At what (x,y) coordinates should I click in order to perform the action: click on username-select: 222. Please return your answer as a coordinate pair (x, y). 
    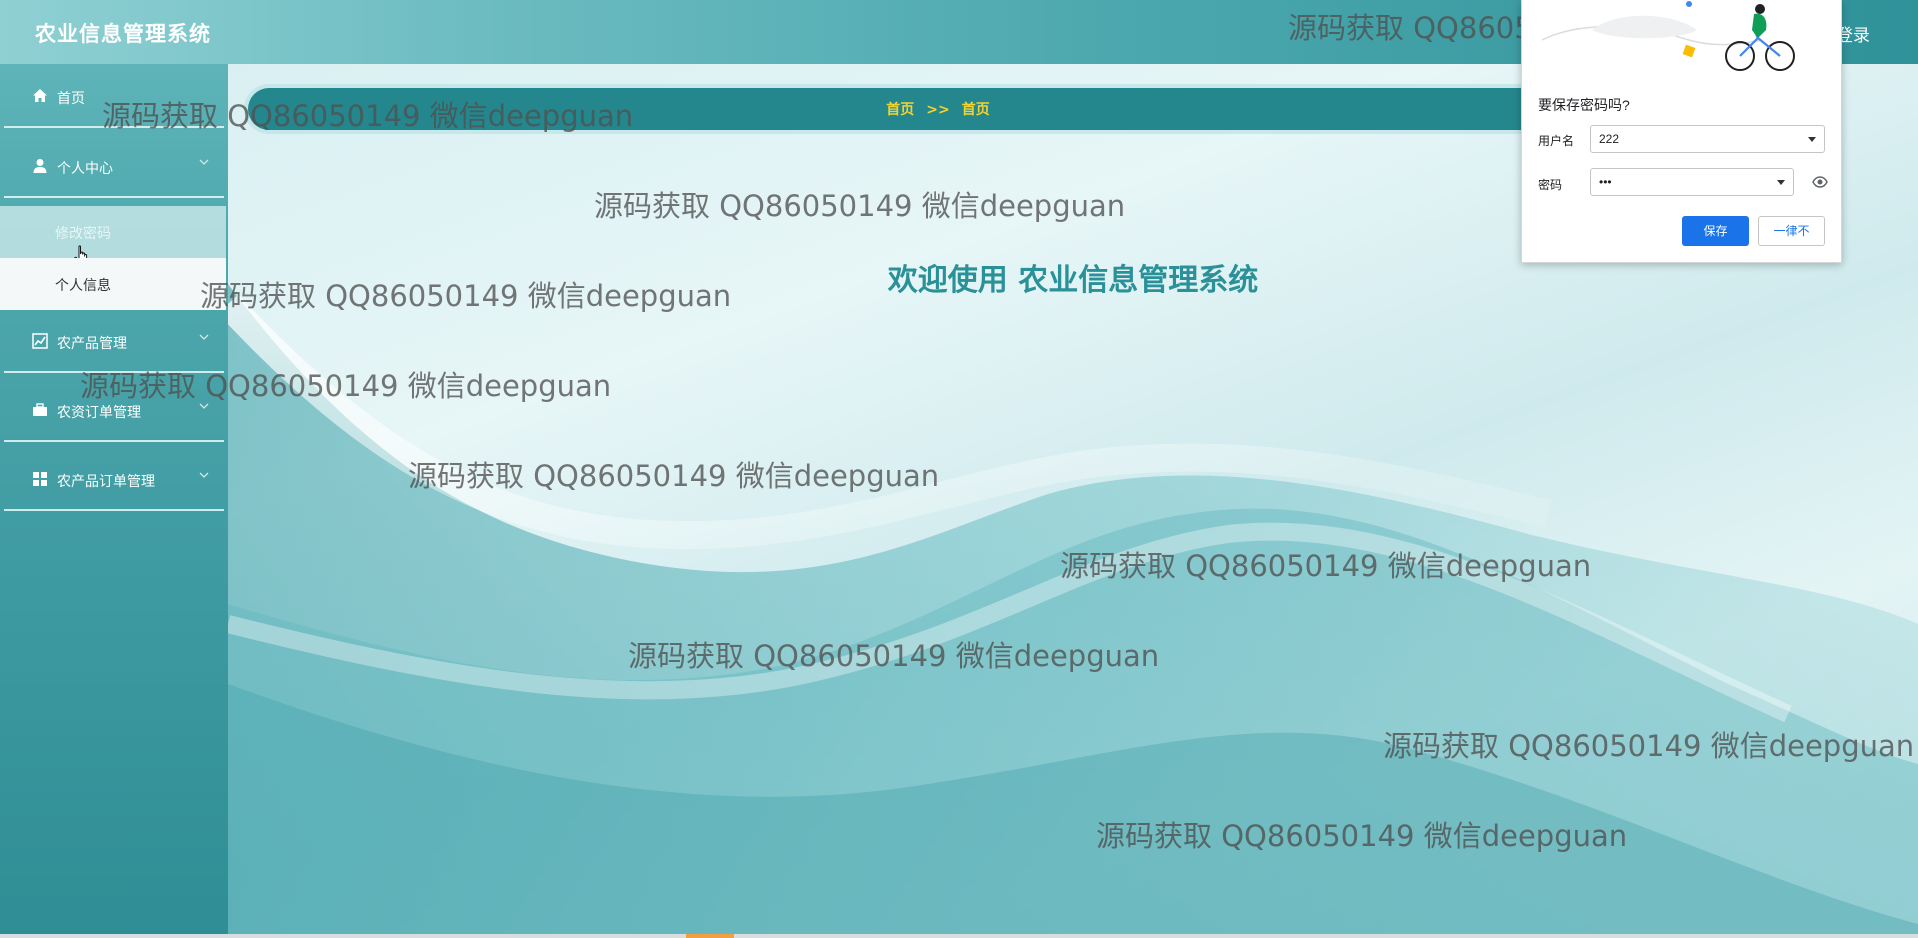
    Looking at the image, I should click on (1707, 139).